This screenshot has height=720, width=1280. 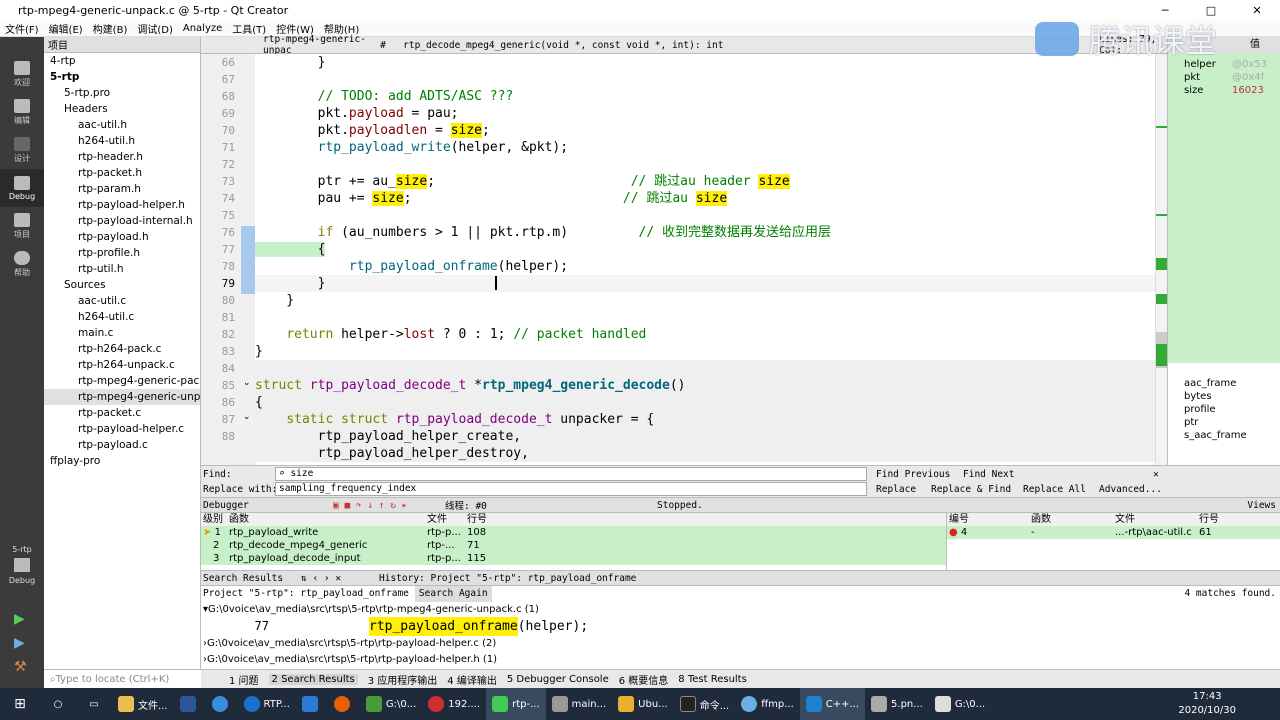 What do you see at coordinates (1224, 77) in the screenshot?
I see `local-row: pkt @0x4f` at bounding box center [1224, 77].